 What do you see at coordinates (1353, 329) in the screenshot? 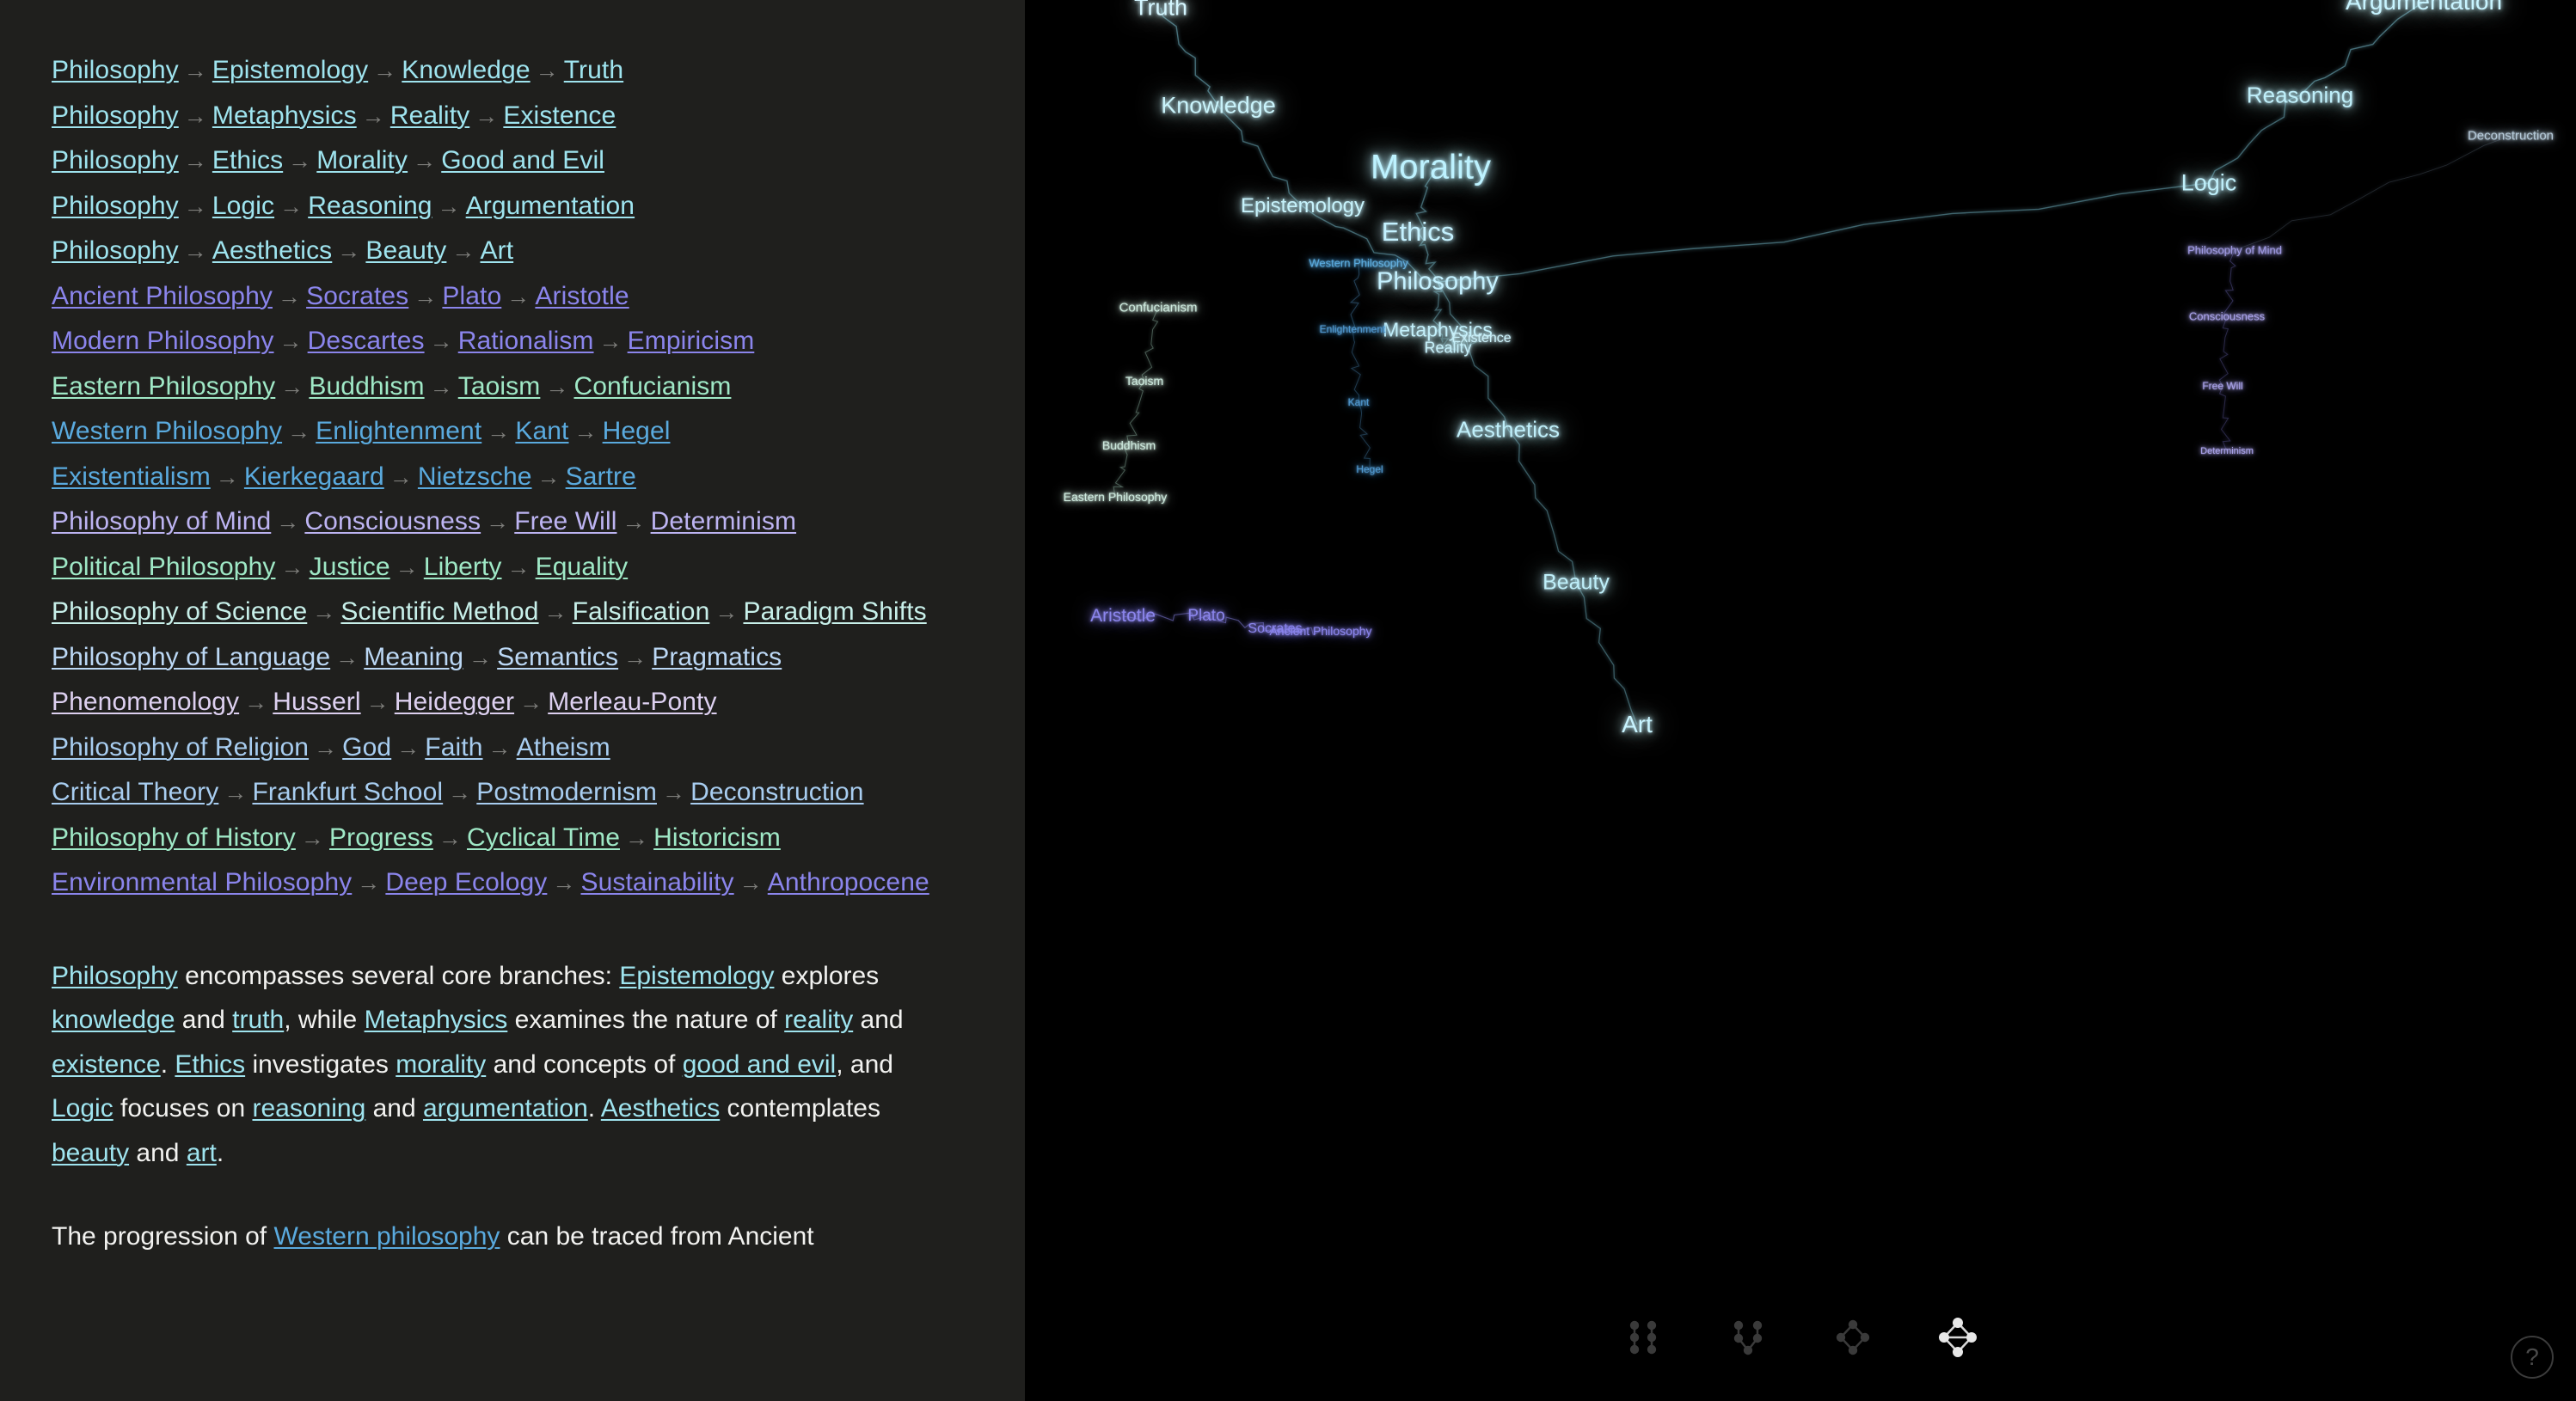
I see `graph-node-label: Enlightenment` at bounding box center [1353, 329].